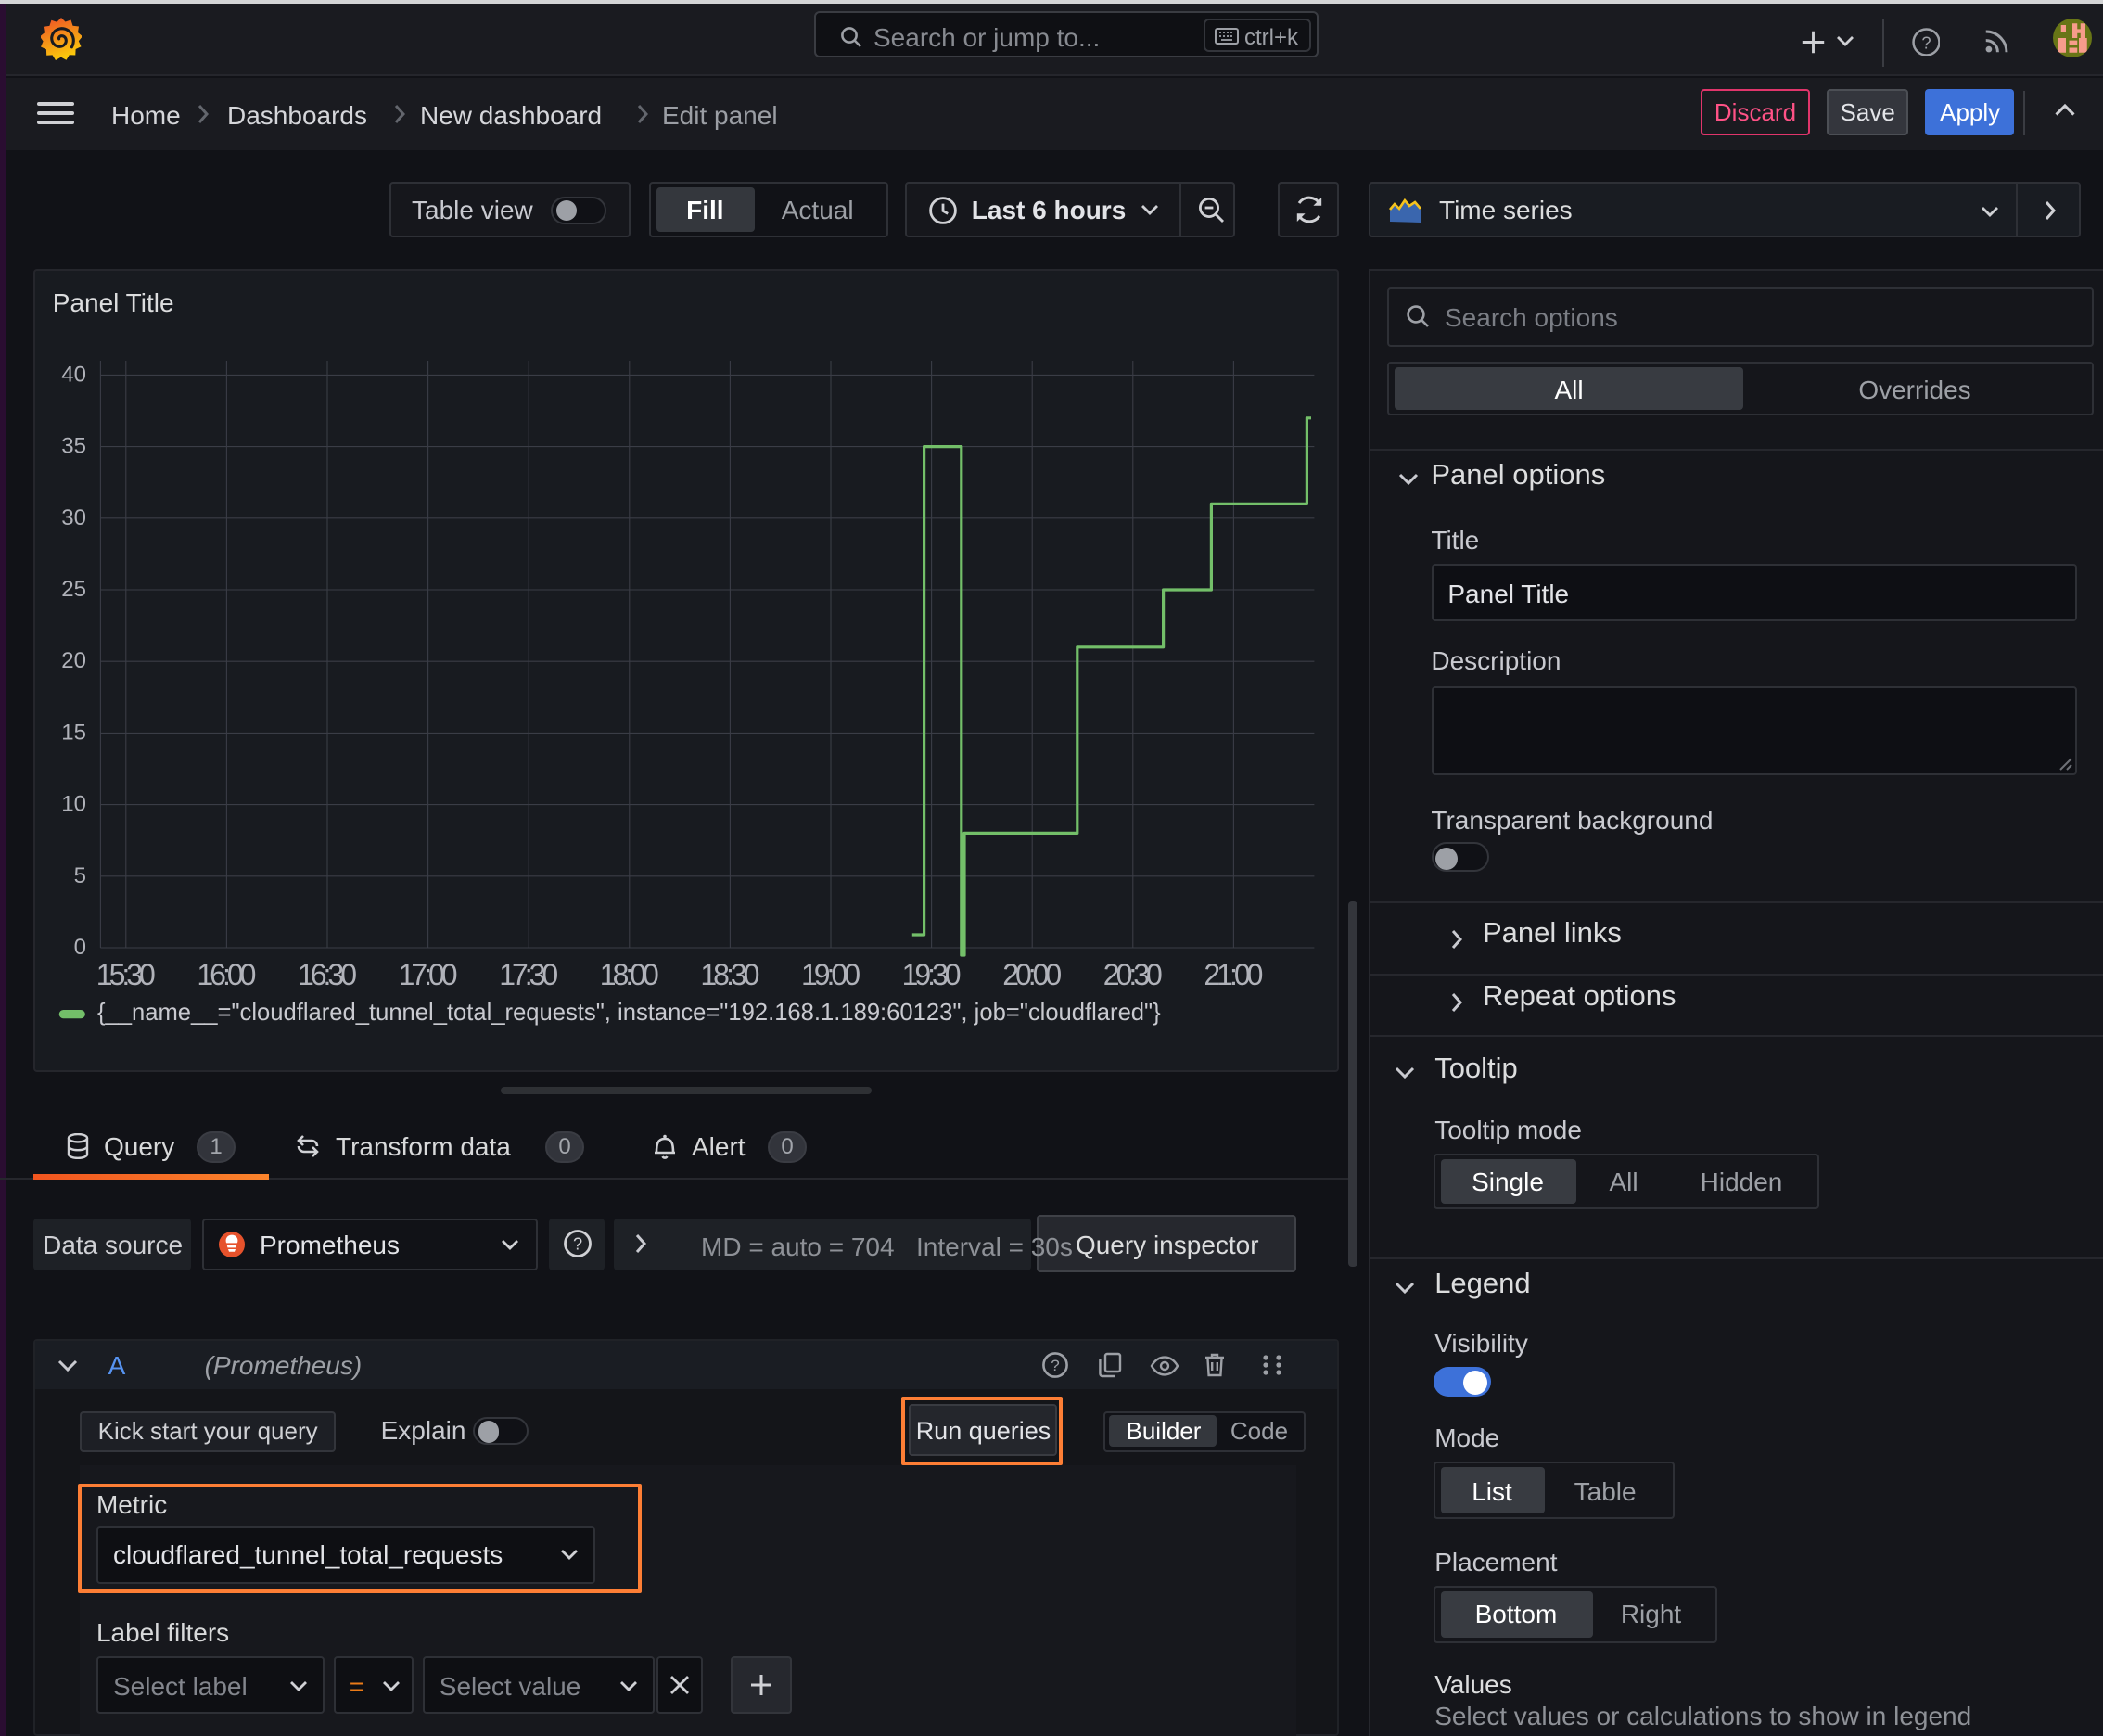  Describe the element at coordinates (1132, 974) in the screenshot. I see `svg-text: 20:30` at that location.